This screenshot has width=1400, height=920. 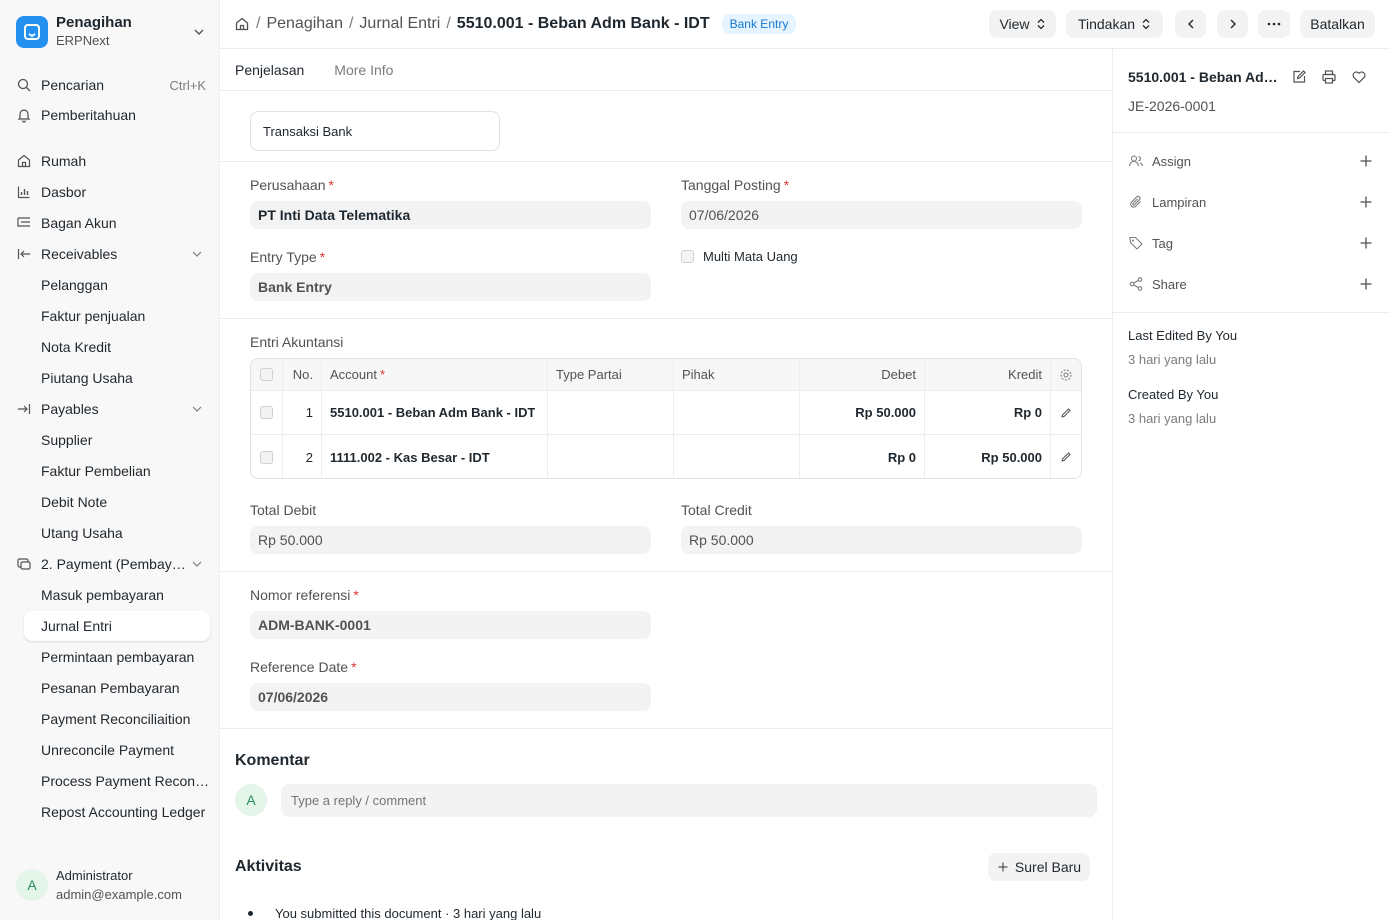 What do you see at coordinates (304, 24) in the screenshot?
I see `breadcrumb-penagihan: Penagihan` at bounding box center [304, 24].